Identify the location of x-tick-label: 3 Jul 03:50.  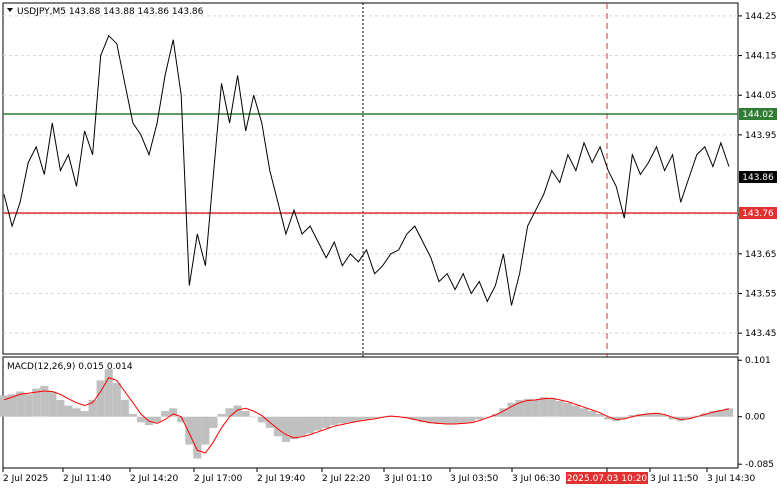
(474, 479).